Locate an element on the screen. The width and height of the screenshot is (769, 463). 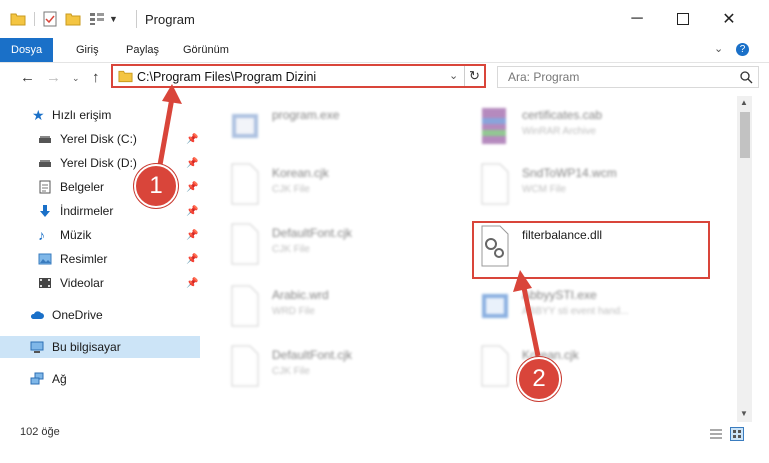
details-view-icon is located at coordinates (716, 434).